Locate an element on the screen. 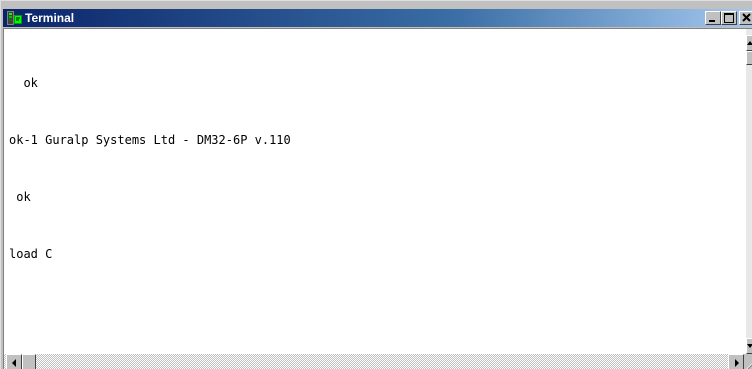 The image size is (752, 369). scroll-down-button is located at coordinates (749, 346).